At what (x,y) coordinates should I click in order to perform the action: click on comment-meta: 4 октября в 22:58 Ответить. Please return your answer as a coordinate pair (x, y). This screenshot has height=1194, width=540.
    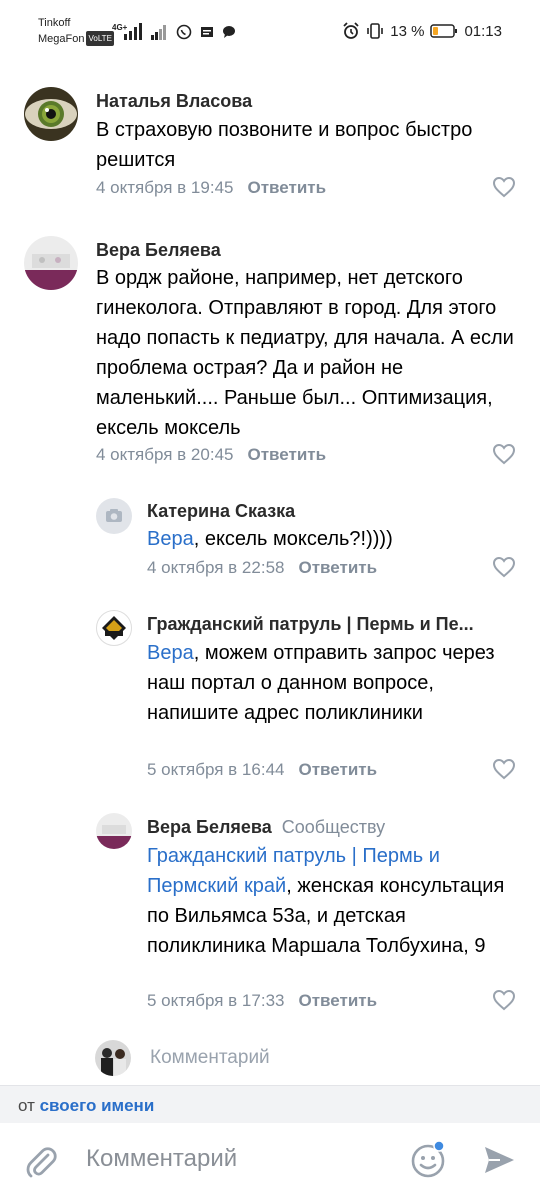
    Looking at the image, I should click on (262, 568).